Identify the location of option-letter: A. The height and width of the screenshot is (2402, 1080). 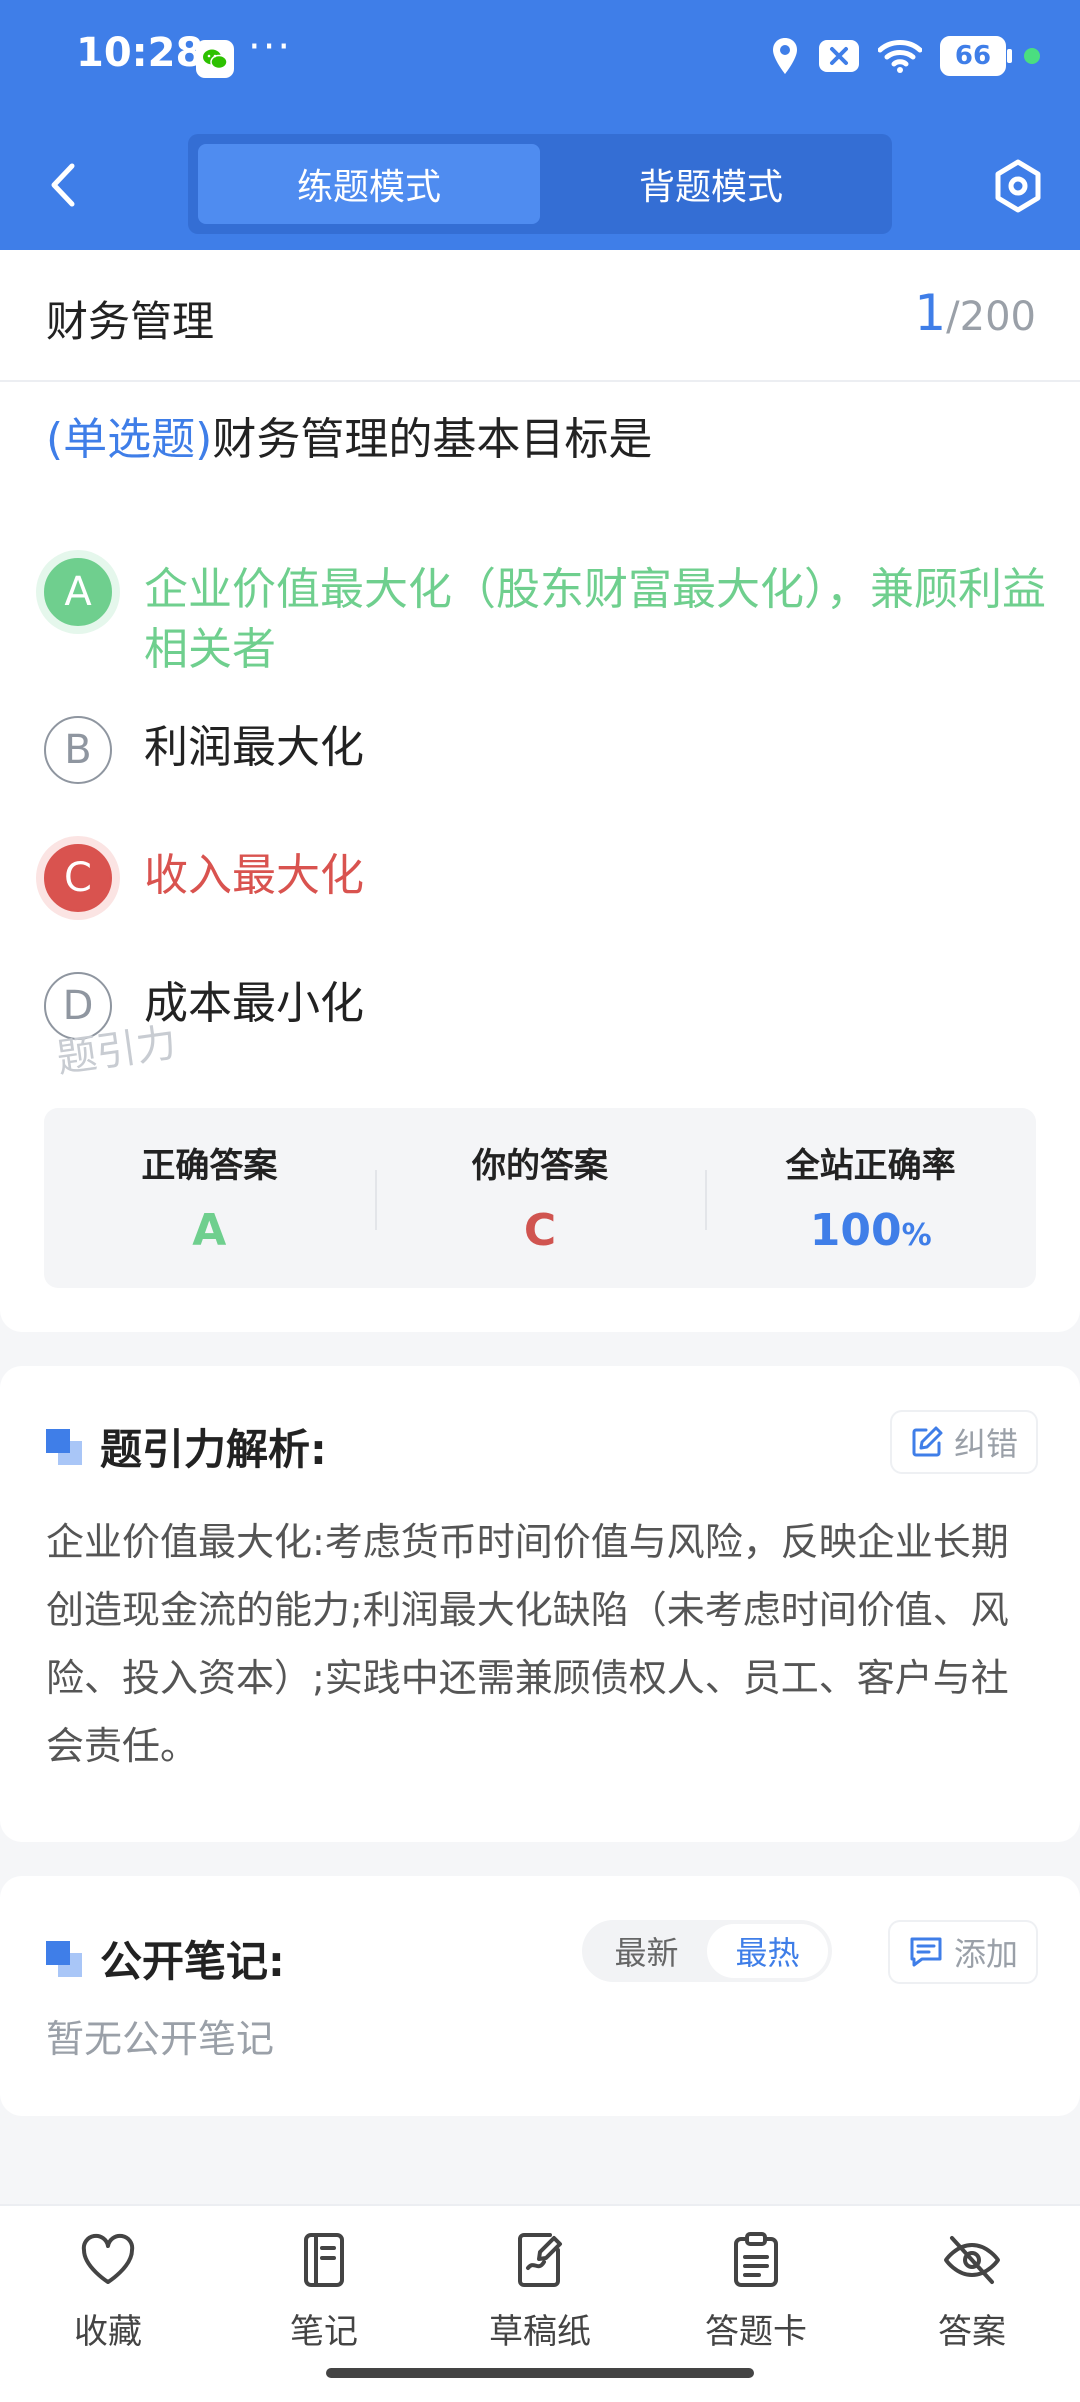
(78, 592).